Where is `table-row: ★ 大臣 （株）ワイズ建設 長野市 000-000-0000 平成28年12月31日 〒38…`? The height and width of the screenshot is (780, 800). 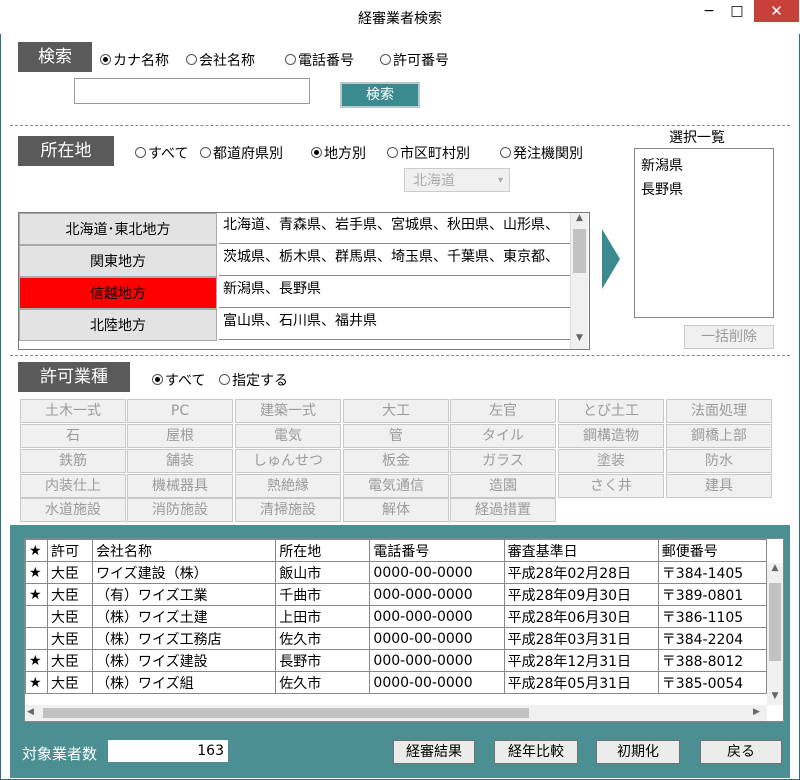 table-row: ★ 大臣 （株）ワイズ建設 長野市 000-000-0000 平成28年12月31日 〒38… is located at coordinates (396, 660).